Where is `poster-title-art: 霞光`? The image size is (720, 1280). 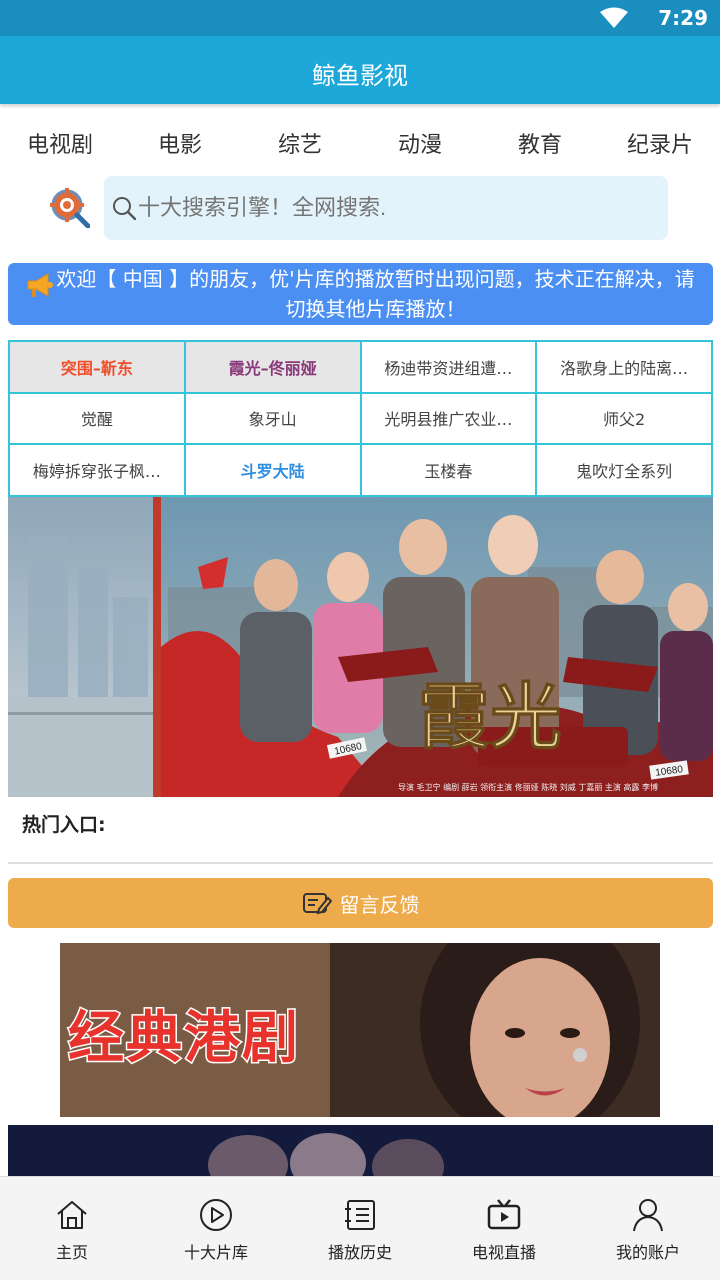
poster-title-art: 霞光 is located at coordinates (490, 716).